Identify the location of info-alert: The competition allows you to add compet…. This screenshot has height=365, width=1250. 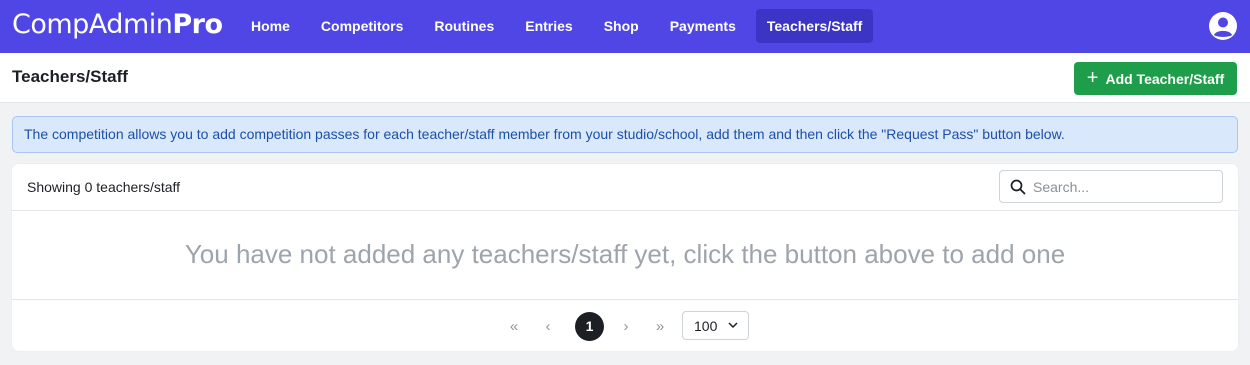
(625, 134).